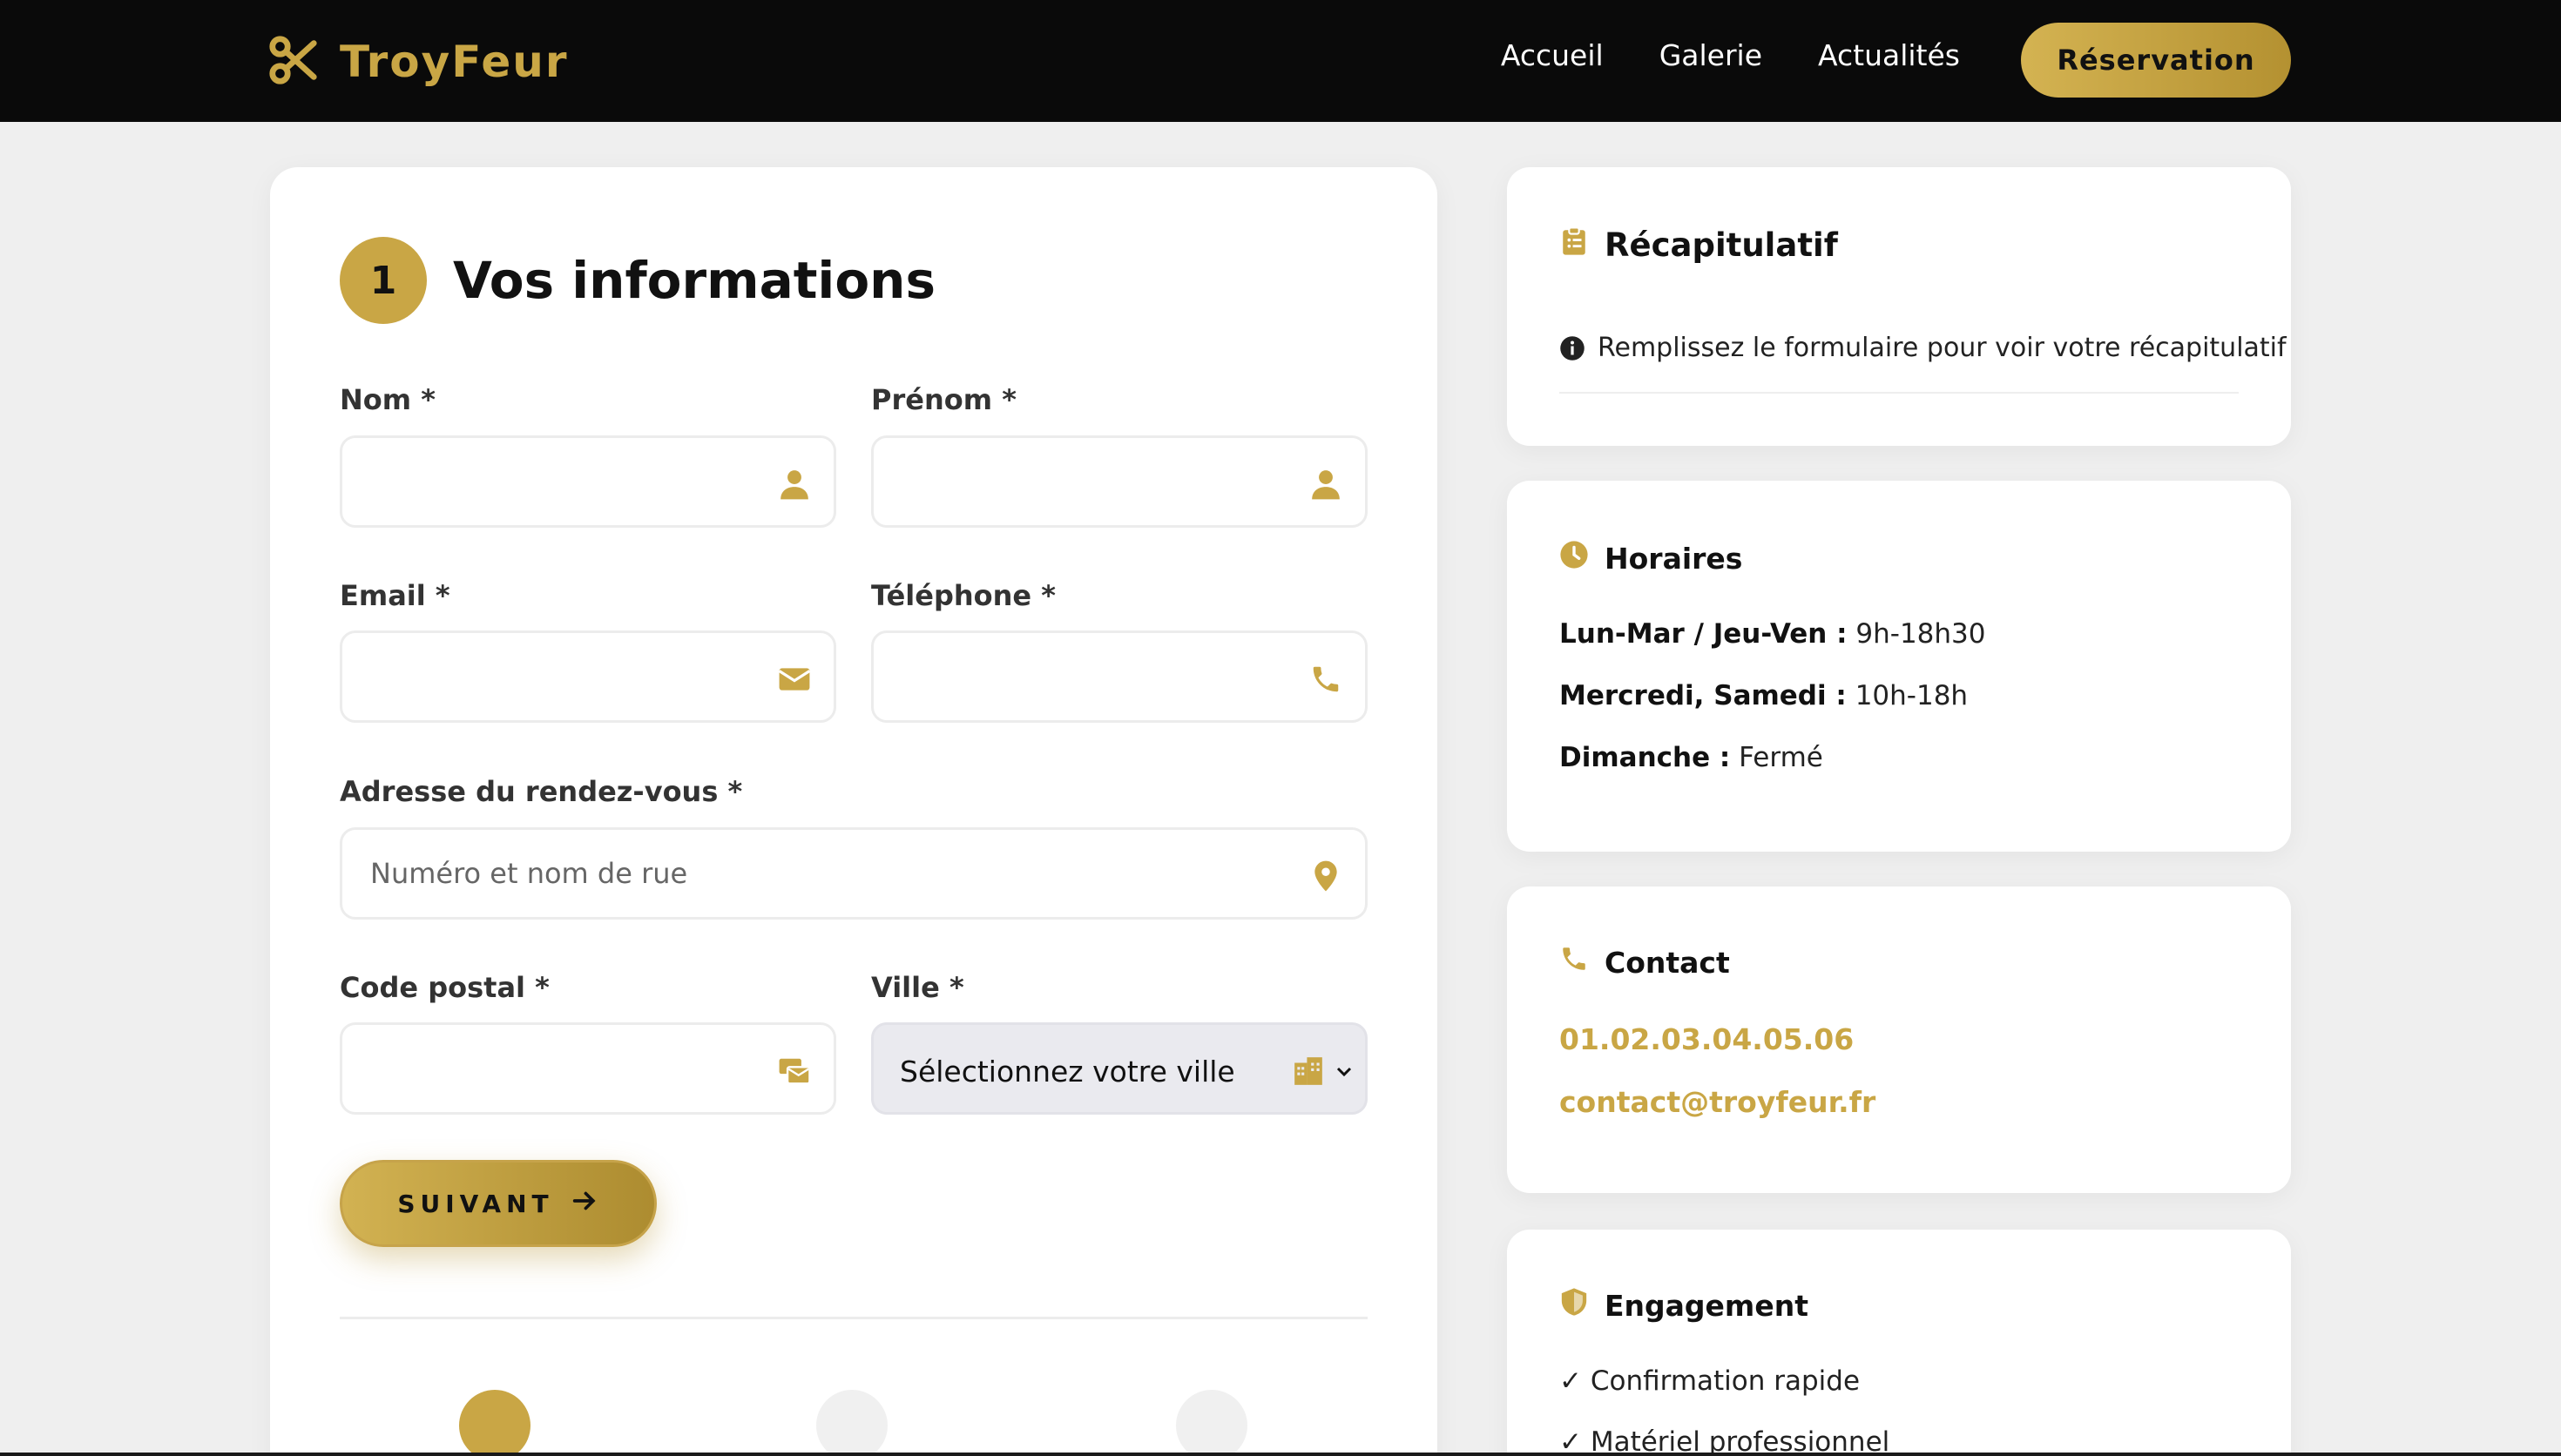  I want to click on email-input, so click(588, 676).